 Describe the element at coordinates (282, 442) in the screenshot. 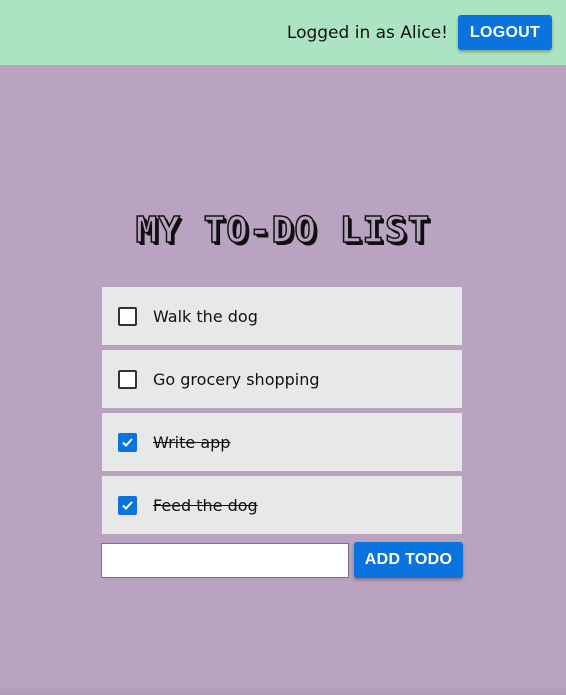

I see `todo-item: Write app` at that location.